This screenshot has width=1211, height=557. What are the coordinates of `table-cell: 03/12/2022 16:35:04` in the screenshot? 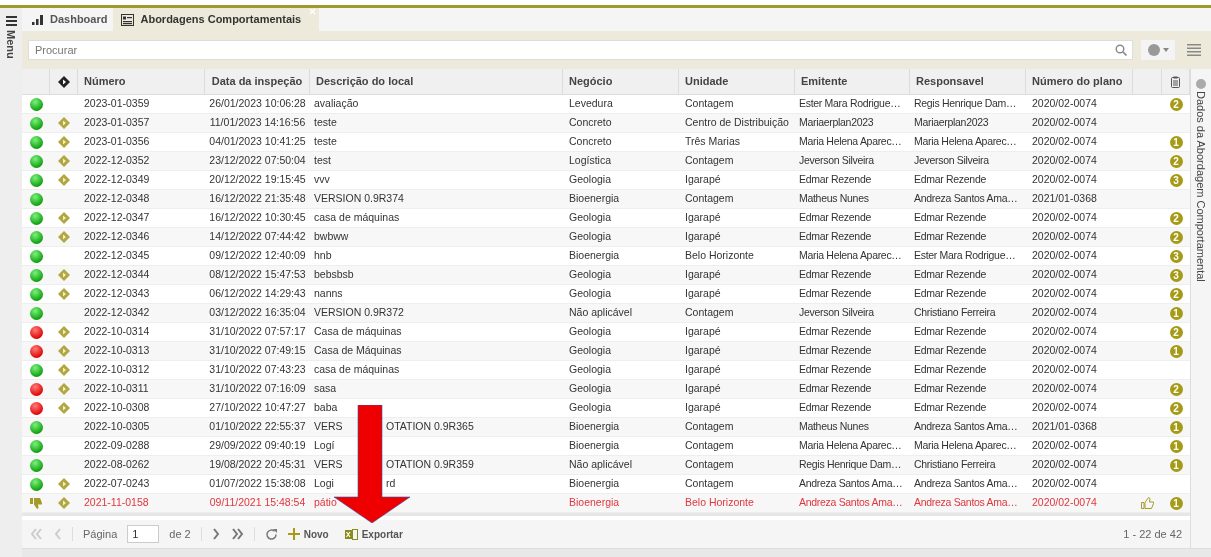 It's located at (257, 313).